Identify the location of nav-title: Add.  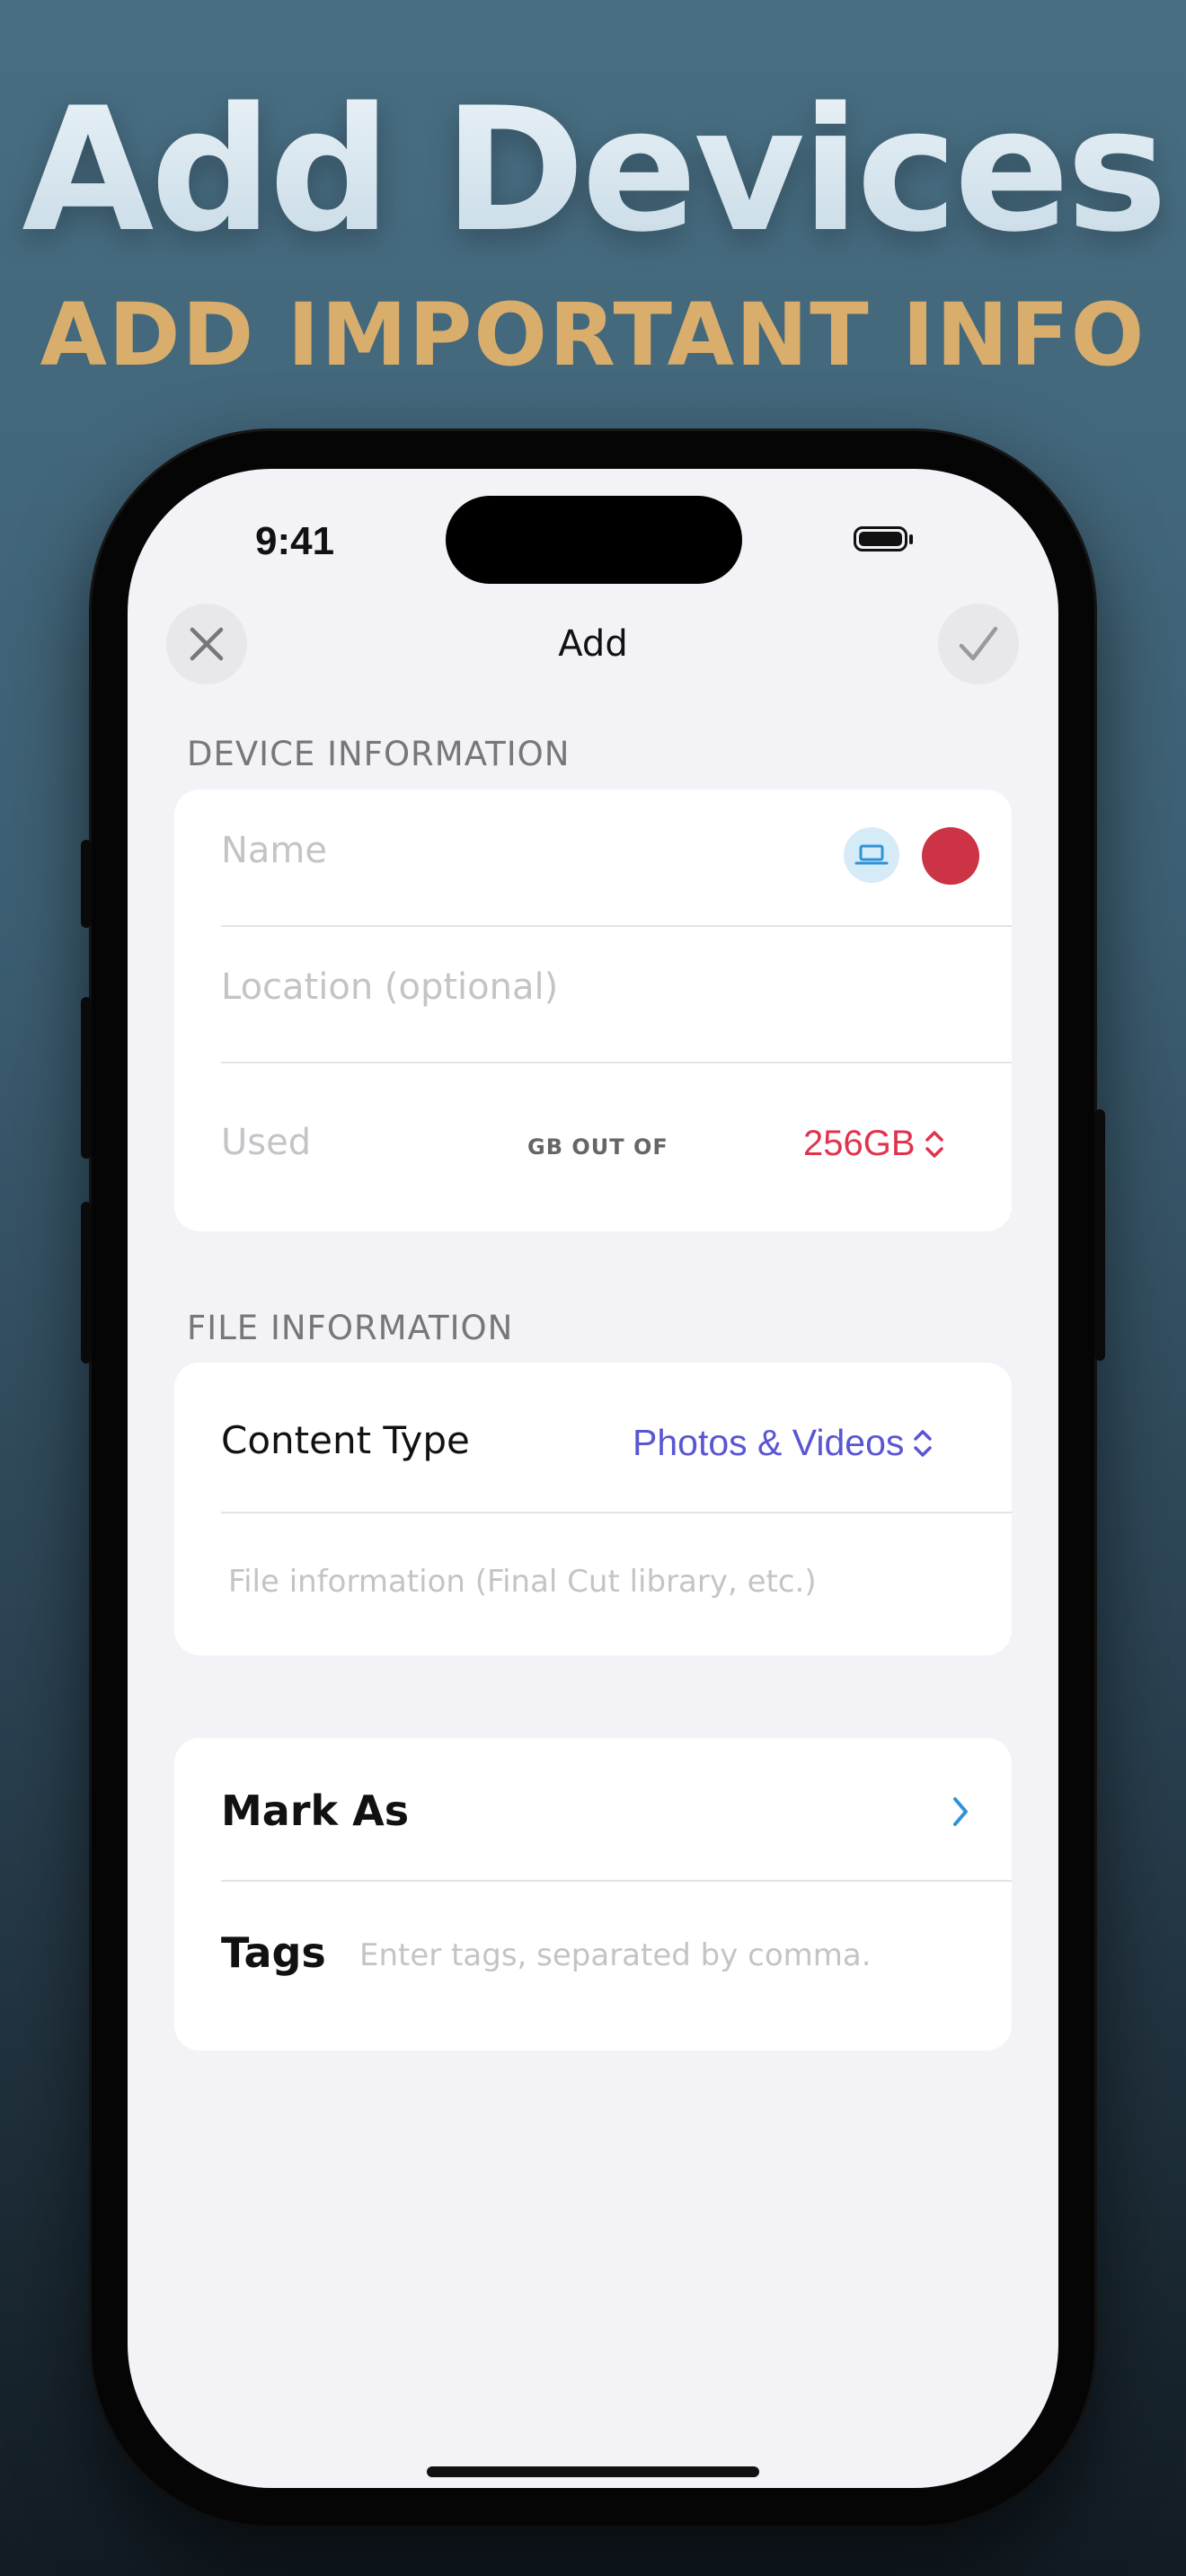
(593, 644).